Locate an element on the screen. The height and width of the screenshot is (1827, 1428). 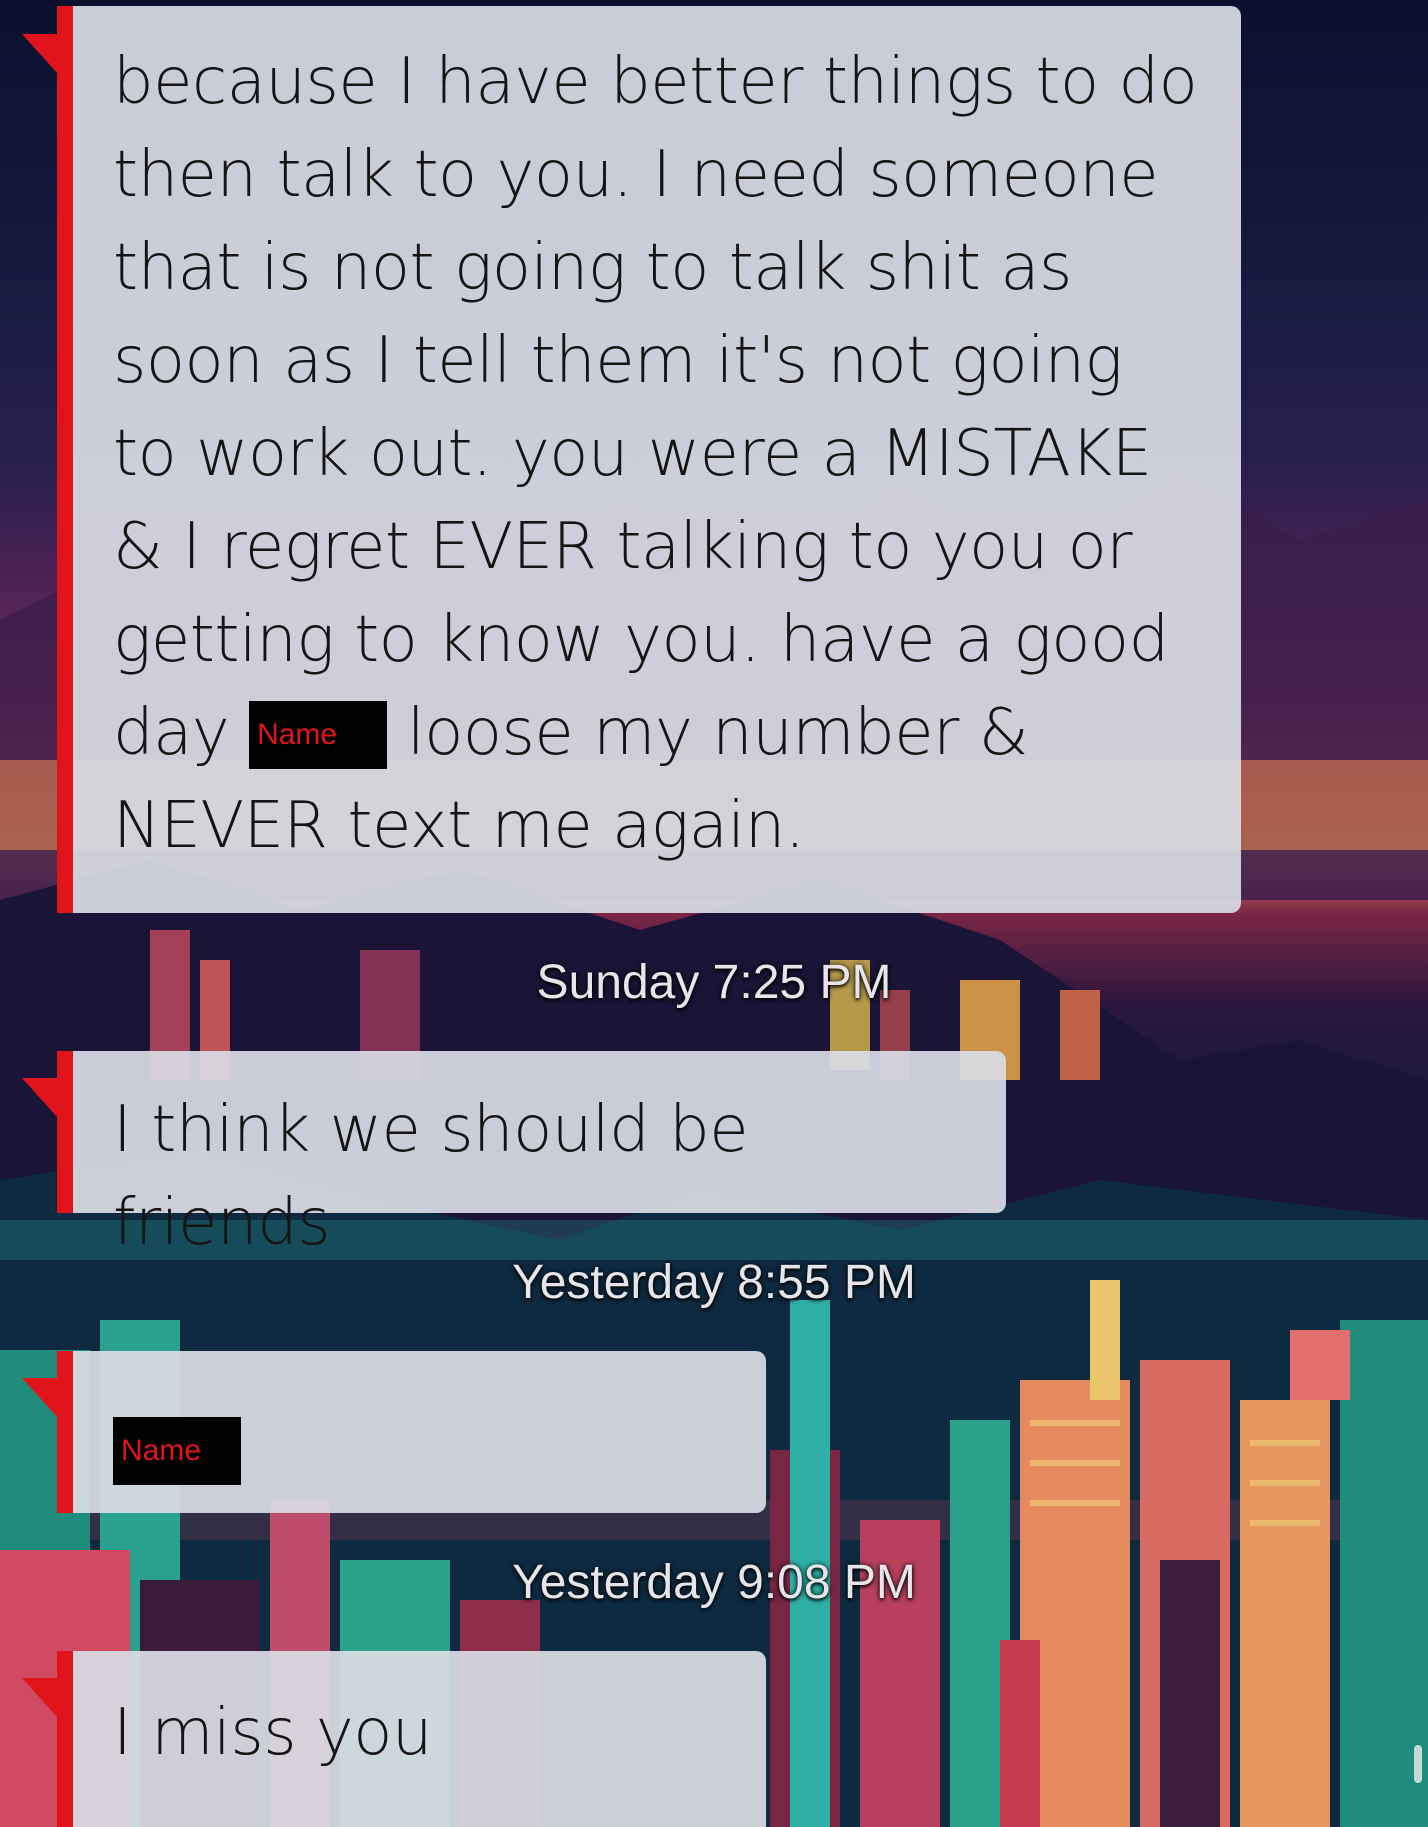
message-bubble: I think we should be friends is located at coordinates (531, 1155).